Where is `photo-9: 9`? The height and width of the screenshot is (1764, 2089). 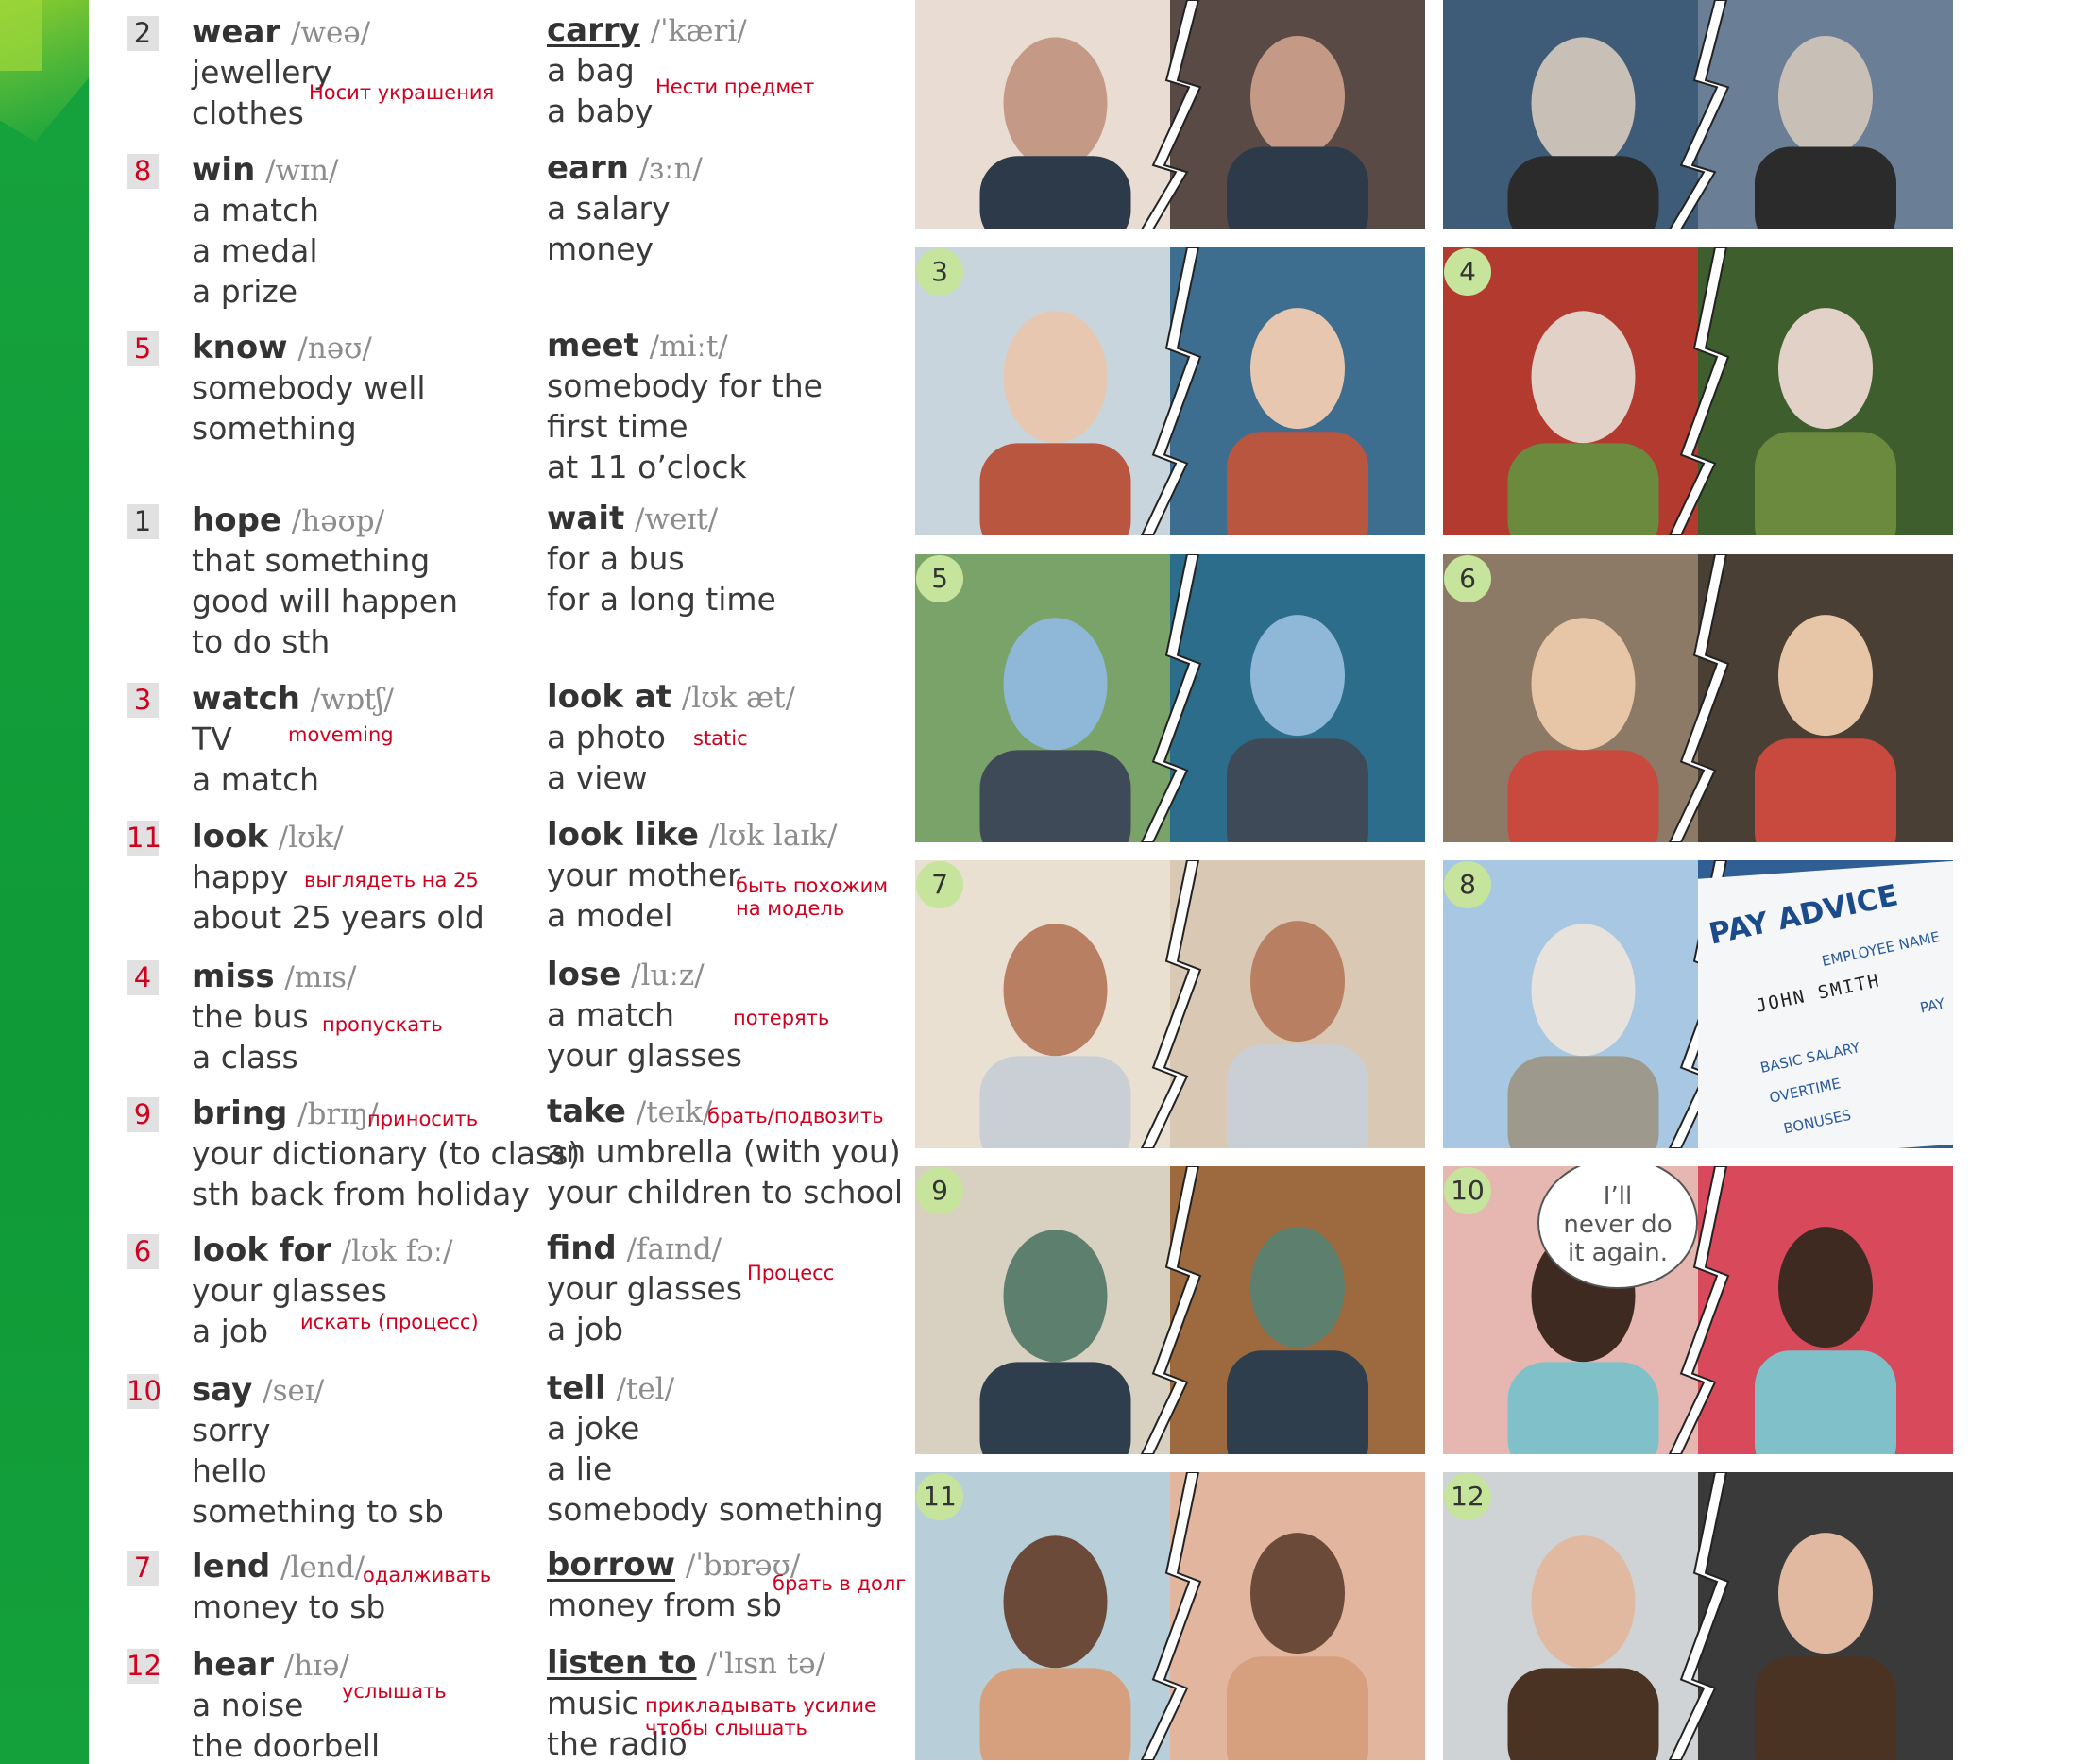 photo-9: 9 is located at coordinates (1170, 1310).